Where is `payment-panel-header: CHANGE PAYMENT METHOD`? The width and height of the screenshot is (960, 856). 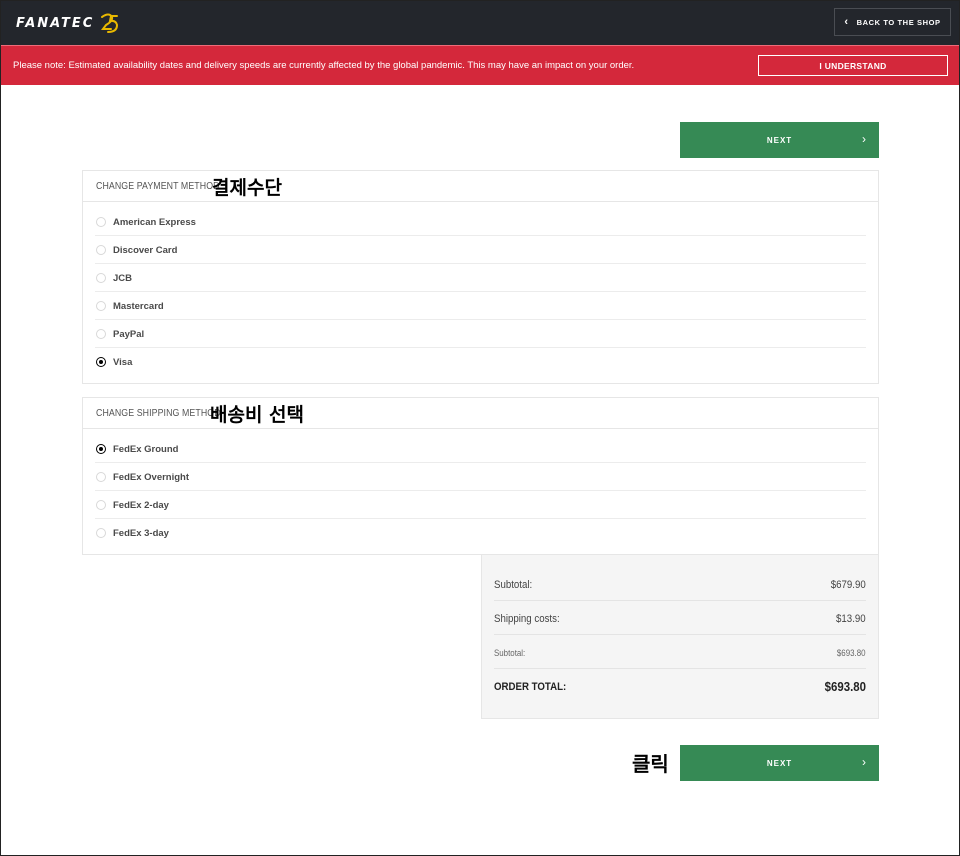
payment-panel-header: CHANGE PAYMENT METHOD is located at coordinates (480, 186).